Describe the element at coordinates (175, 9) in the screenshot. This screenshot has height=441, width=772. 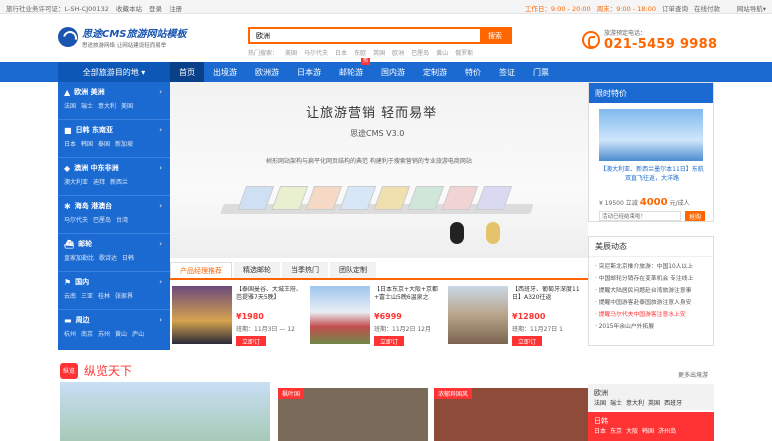
I see `register-link: 注册` at that location.